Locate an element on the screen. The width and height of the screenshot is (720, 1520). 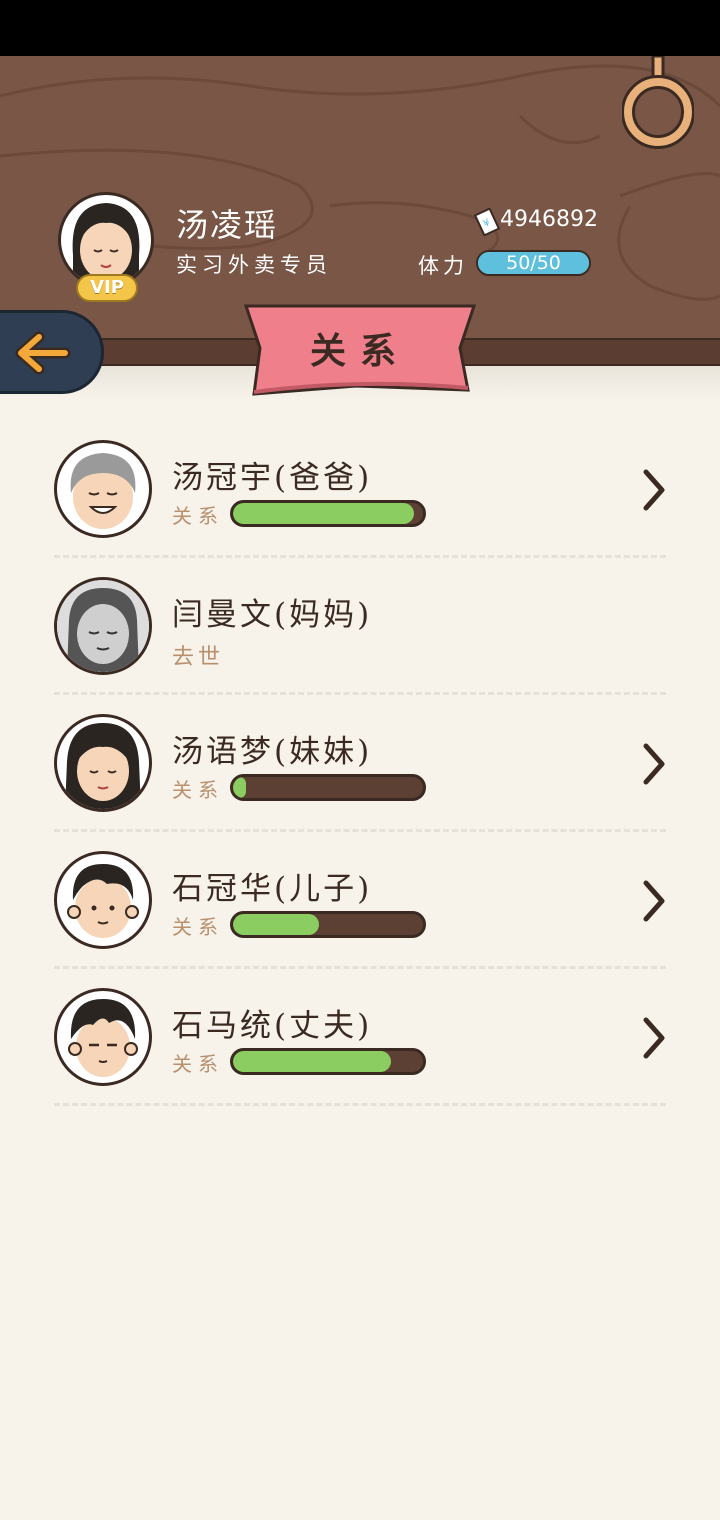
relative-row-father: 汤冠宇(爸爸) 关系 is located at coordinates (360, 492).